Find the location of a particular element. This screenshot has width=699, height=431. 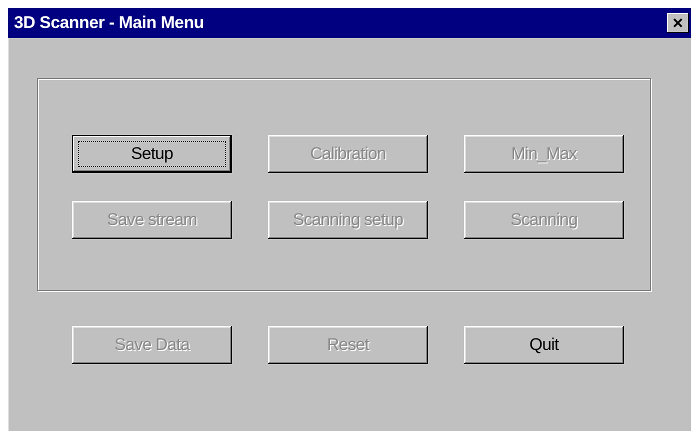

menu-button: Quit is located at coordinates (544, 345).